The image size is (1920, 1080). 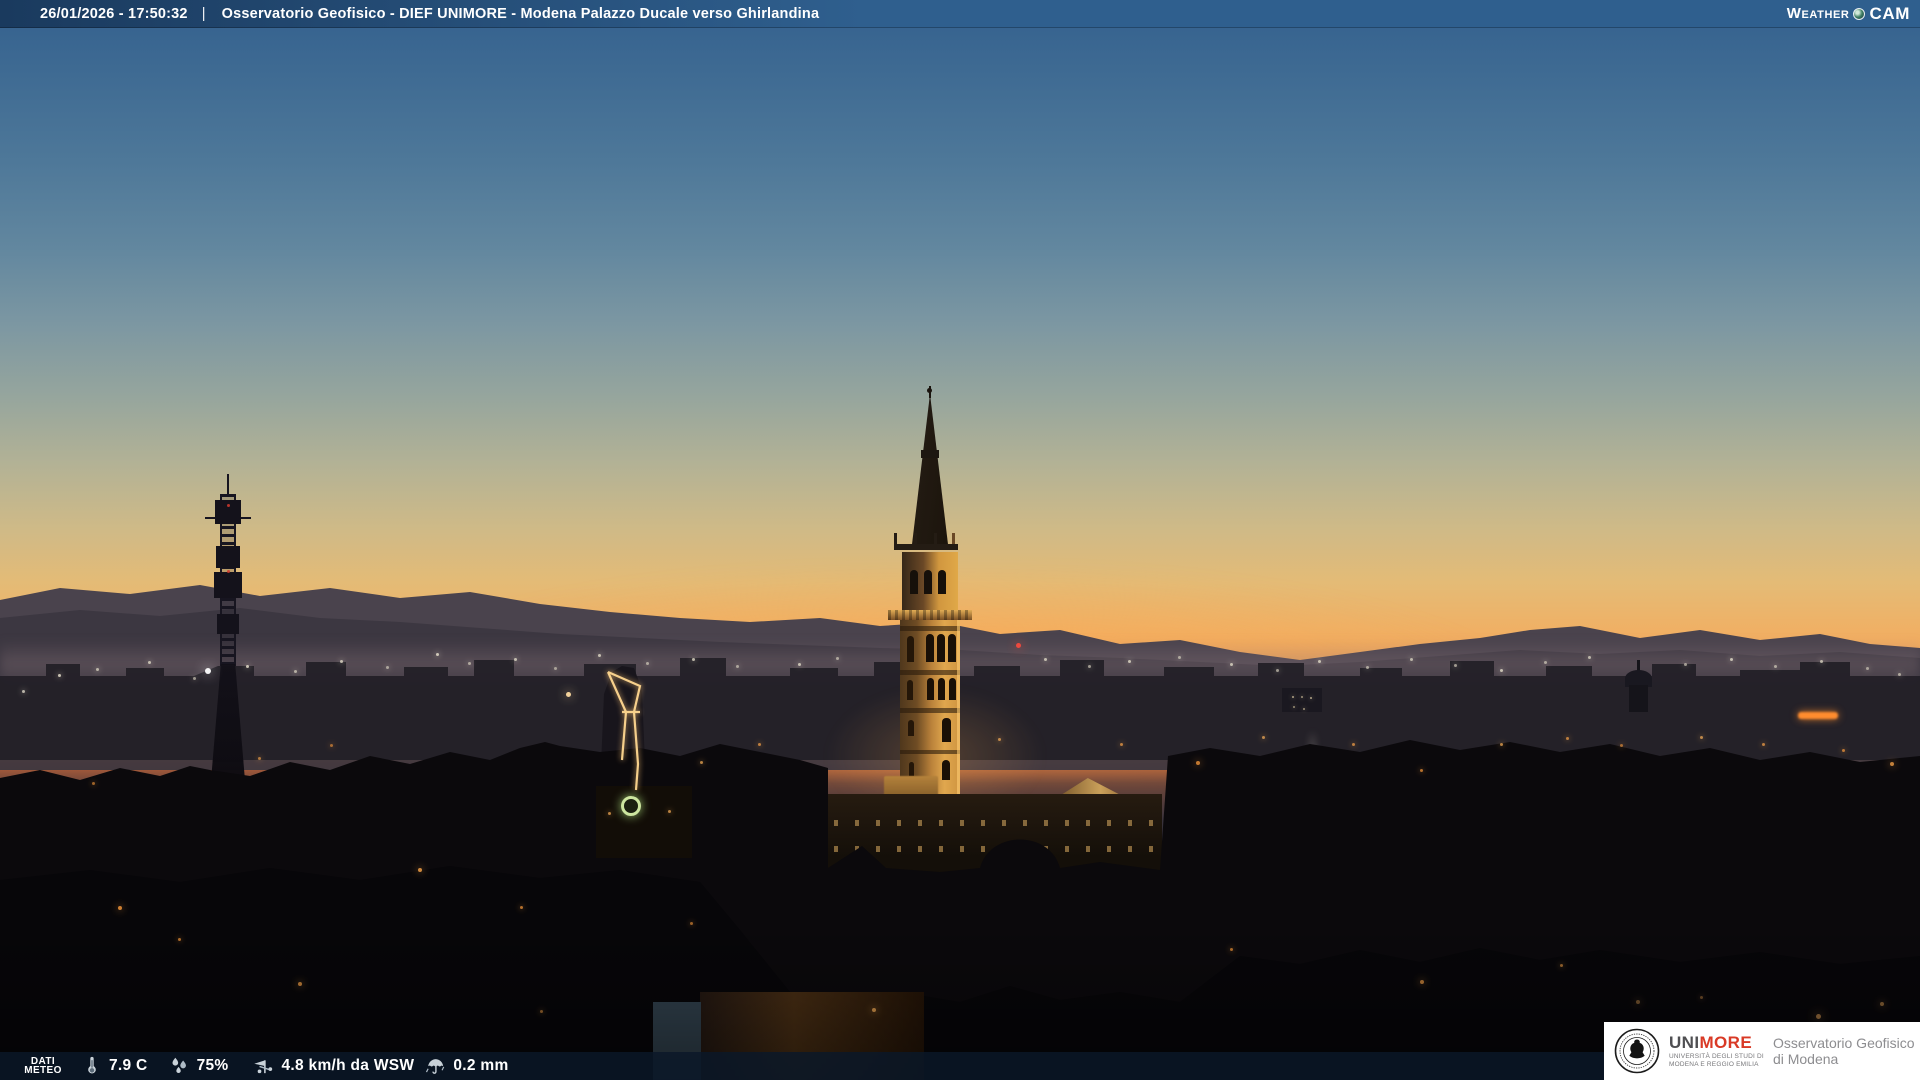 I want to click on observatory-name-line1: Osservatorio Geofisico, so click(x=1843, y=1043).